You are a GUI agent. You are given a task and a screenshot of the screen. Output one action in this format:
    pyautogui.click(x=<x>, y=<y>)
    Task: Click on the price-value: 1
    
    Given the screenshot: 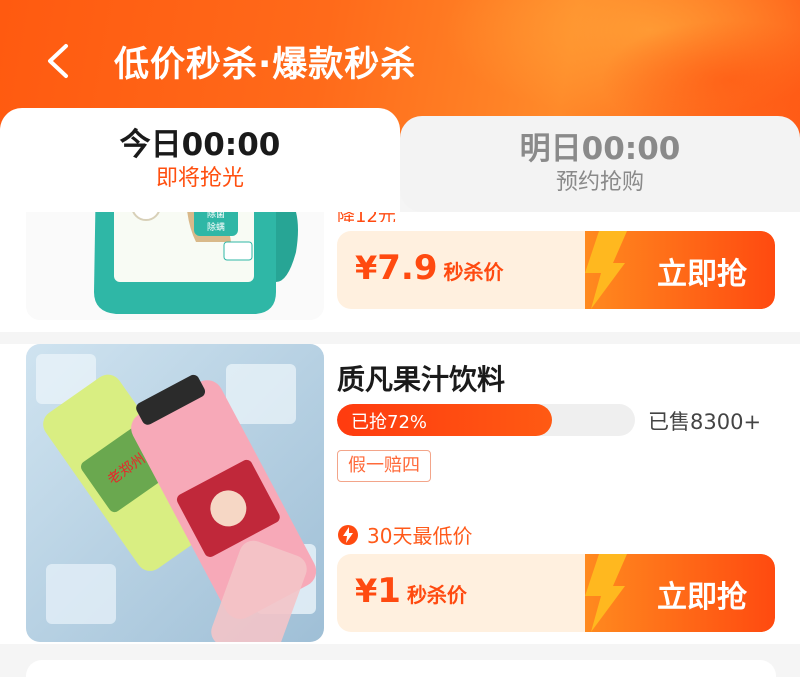 What is the action you would take?
    pyautogui.click(x=389, y=591)
    